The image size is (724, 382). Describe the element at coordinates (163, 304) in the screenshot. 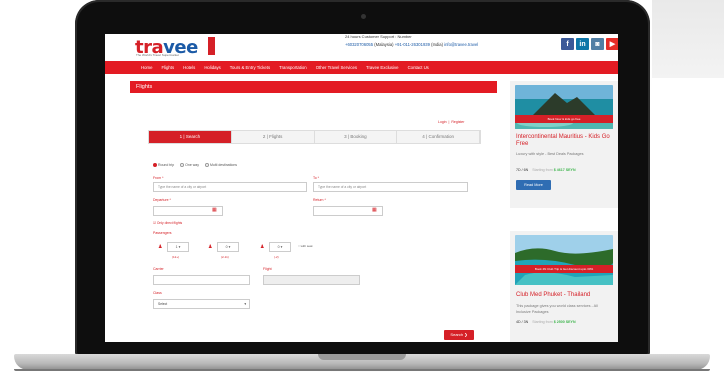

I see `class-value: Select` at that location.